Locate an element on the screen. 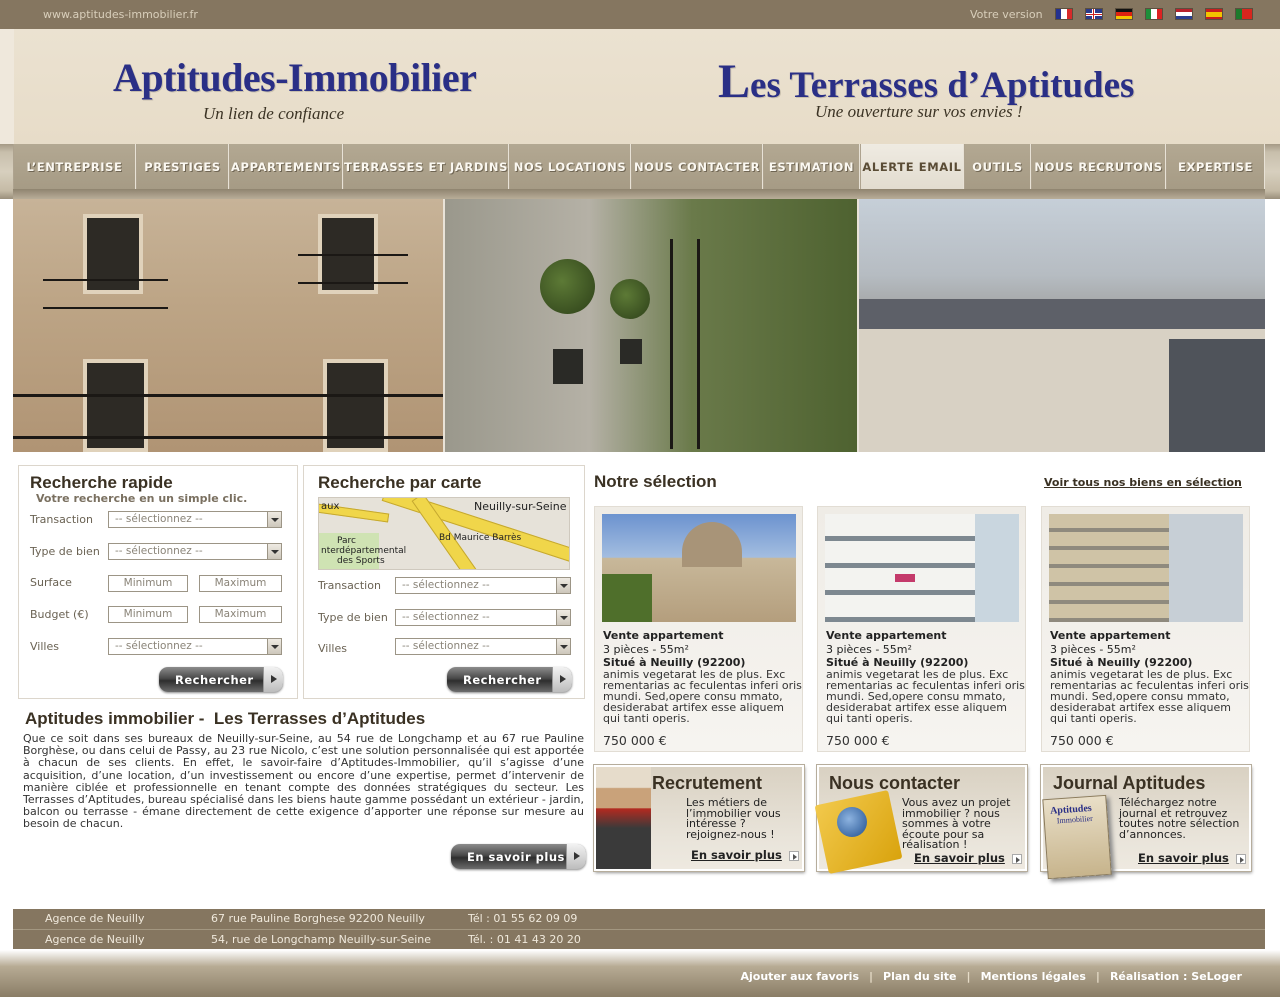  version-label: Votre version is located at coordinates (1006, 14).